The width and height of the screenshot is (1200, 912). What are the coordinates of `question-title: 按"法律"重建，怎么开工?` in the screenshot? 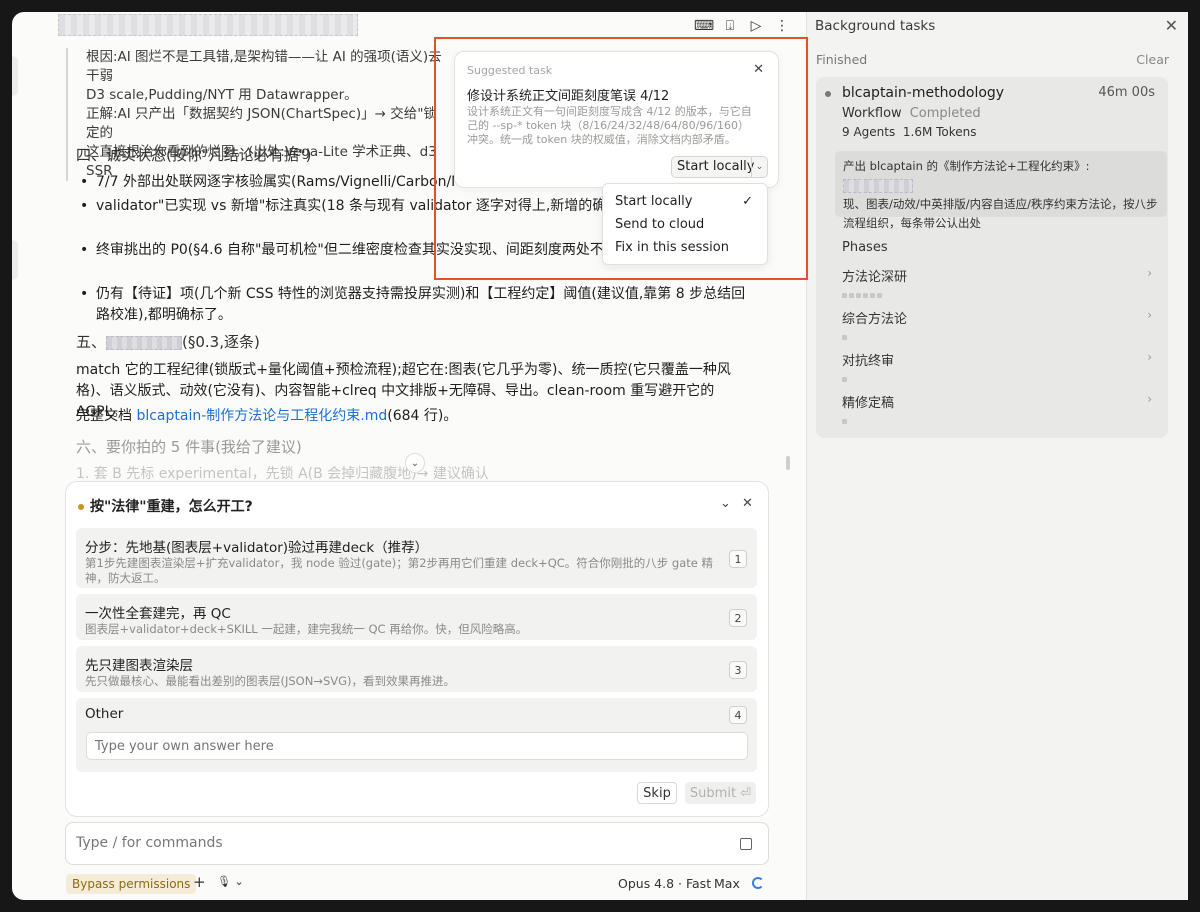 It's located at (165, 506).